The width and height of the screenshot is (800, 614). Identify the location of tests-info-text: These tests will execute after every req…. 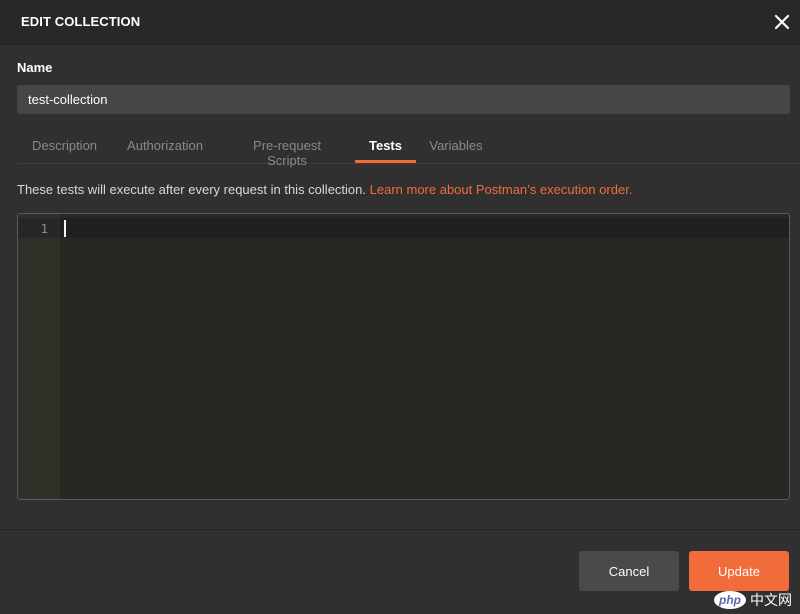
(191, 189).